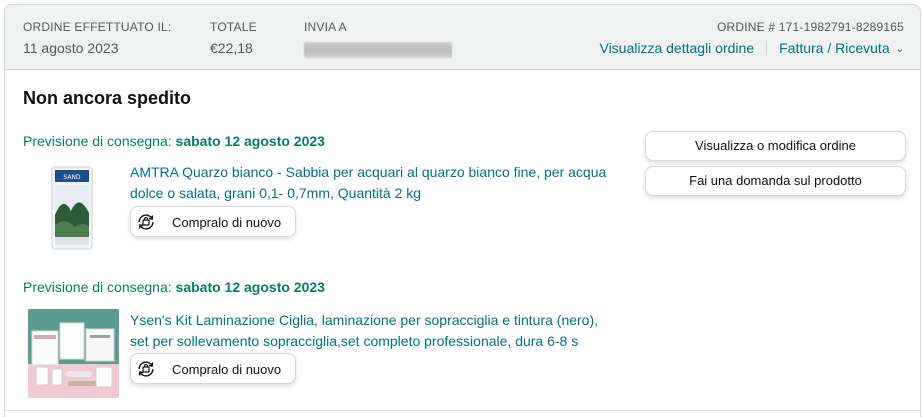 This screenshot has height=417, width=922. Describe the element at coordinates (767, 48) in the screenshot. I see `link-divider` at that location.